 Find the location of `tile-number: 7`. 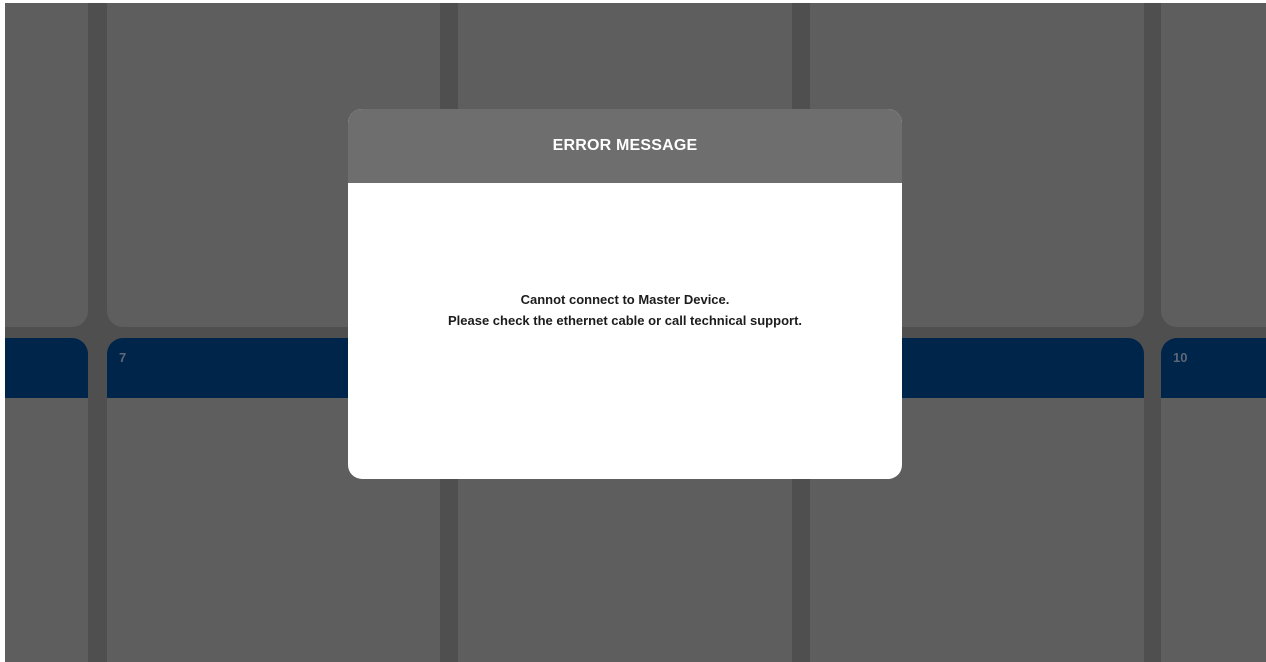

tile-number: 7 is located at coordinates (123, 357).